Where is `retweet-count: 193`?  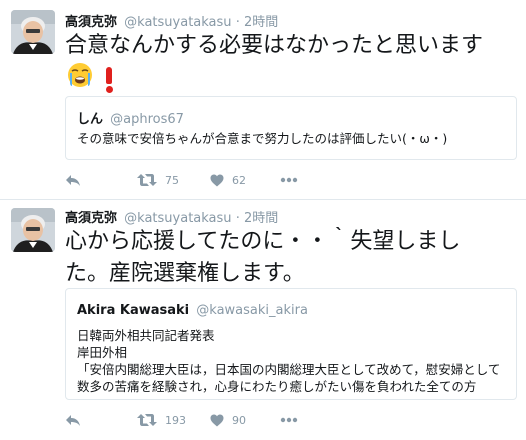
retweet-count: 193 is located at coordinates (175, 420).